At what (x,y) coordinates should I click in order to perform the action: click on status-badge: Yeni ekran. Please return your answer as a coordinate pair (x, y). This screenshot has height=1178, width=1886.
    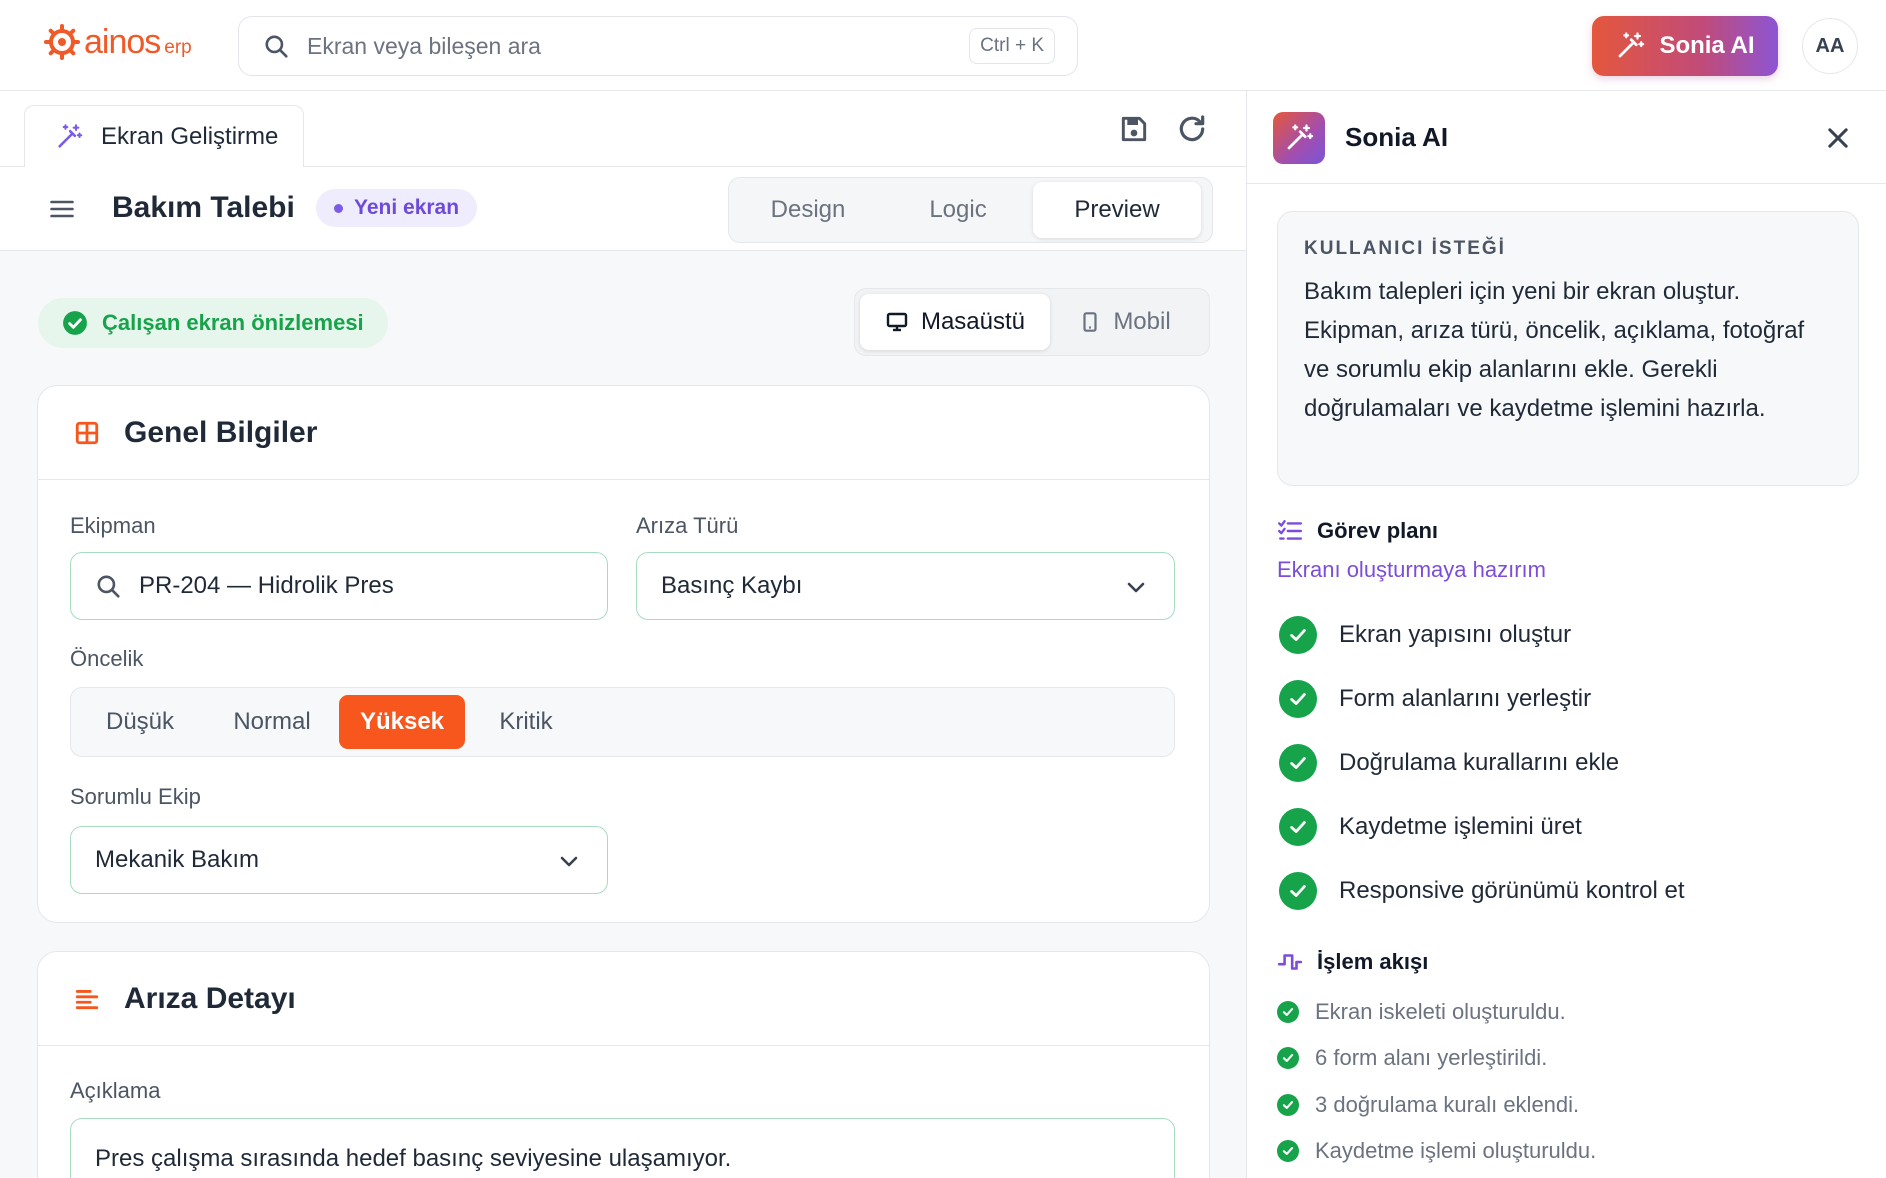
    Looking at the image, I should click on (397, 208).